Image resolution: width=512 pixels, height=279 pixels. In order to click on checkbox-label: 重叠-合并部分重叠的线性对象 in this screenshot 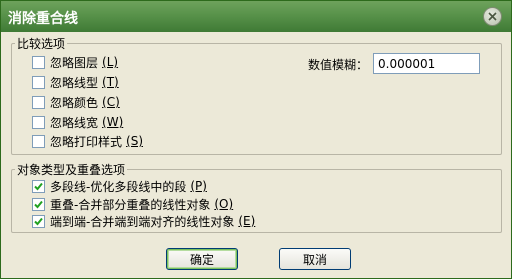, I will do `click(130, 204)`.